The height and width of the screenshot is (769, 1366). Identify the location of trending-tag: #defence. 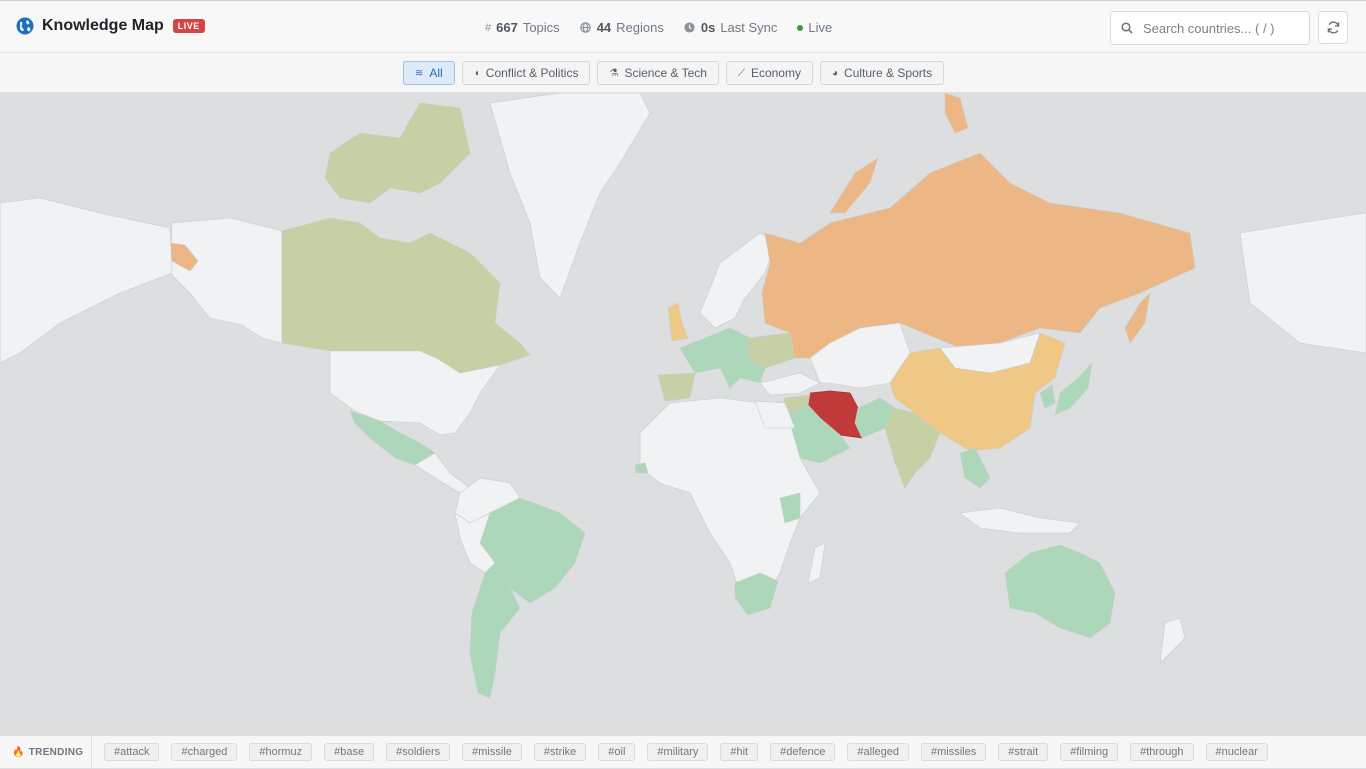
(803, 752).